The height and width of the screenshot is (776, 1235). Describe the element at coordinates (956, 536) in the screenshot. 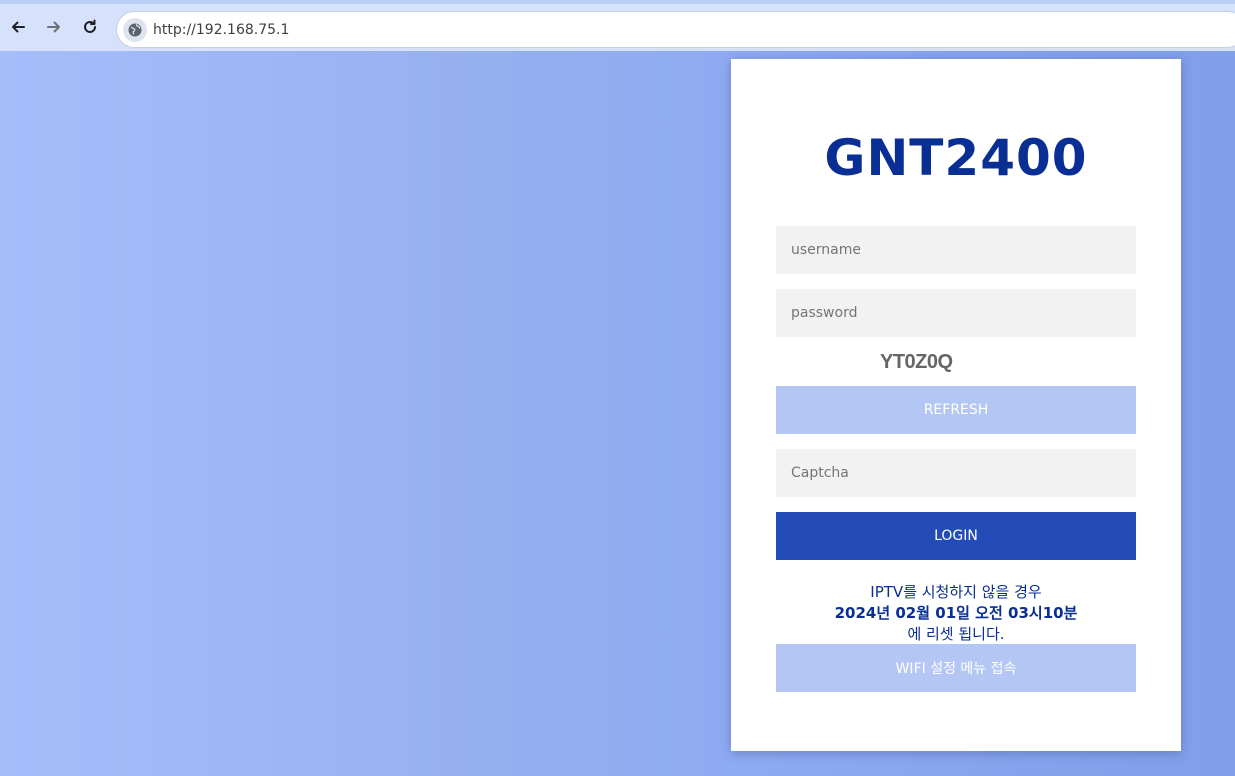

I see `login-button: LOGIN` at that location.